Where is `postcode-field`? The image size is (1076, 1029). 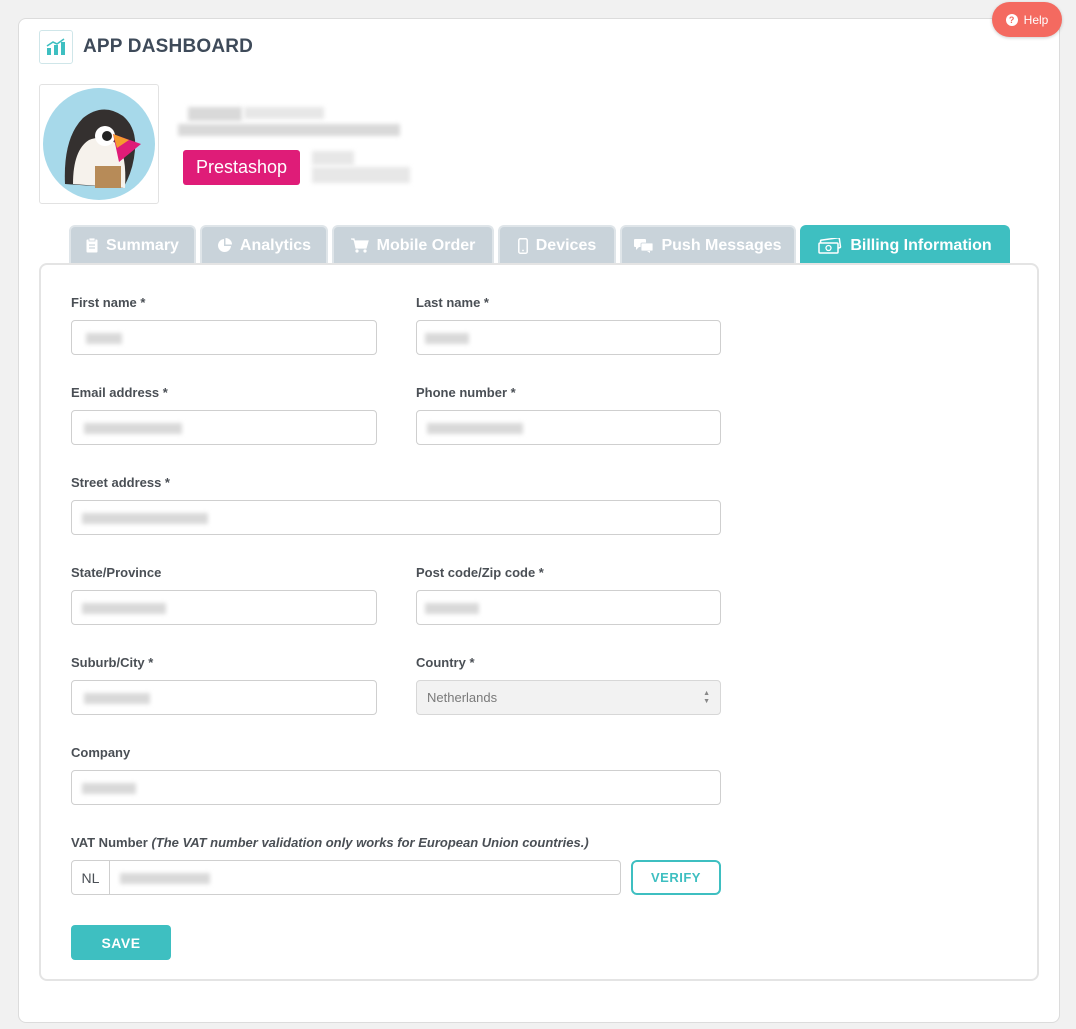 postcode-field is located at coordinates (568, 607).